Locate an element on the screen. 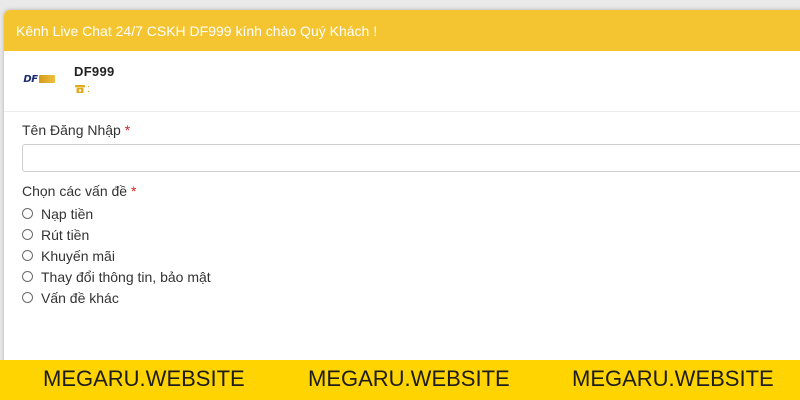  issue-option-withdraw: Rút tiền is located at coordinates (411, 234).